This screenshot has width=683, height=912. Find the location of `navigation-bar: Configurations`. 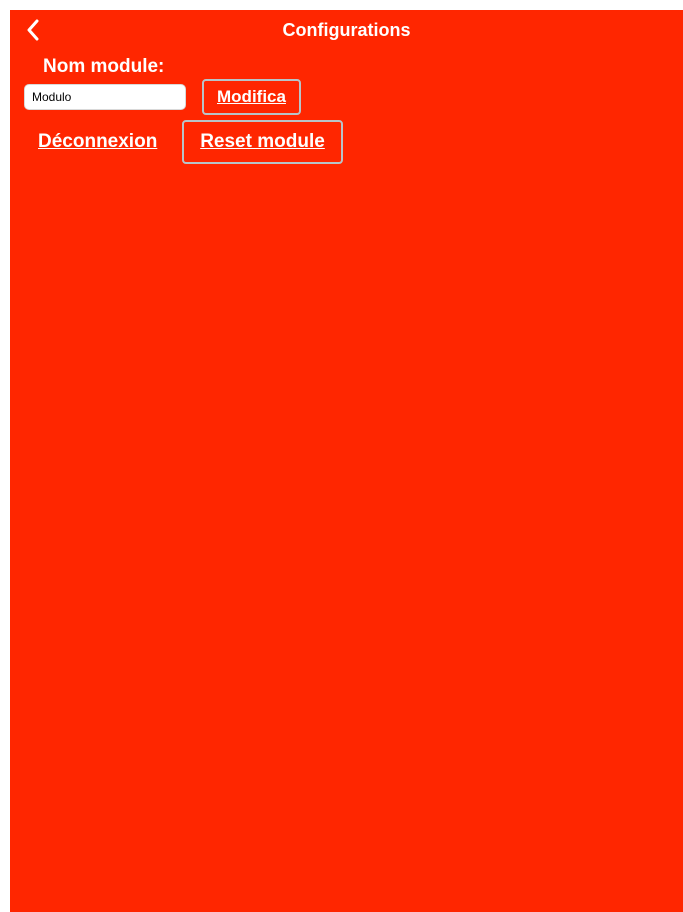

navigation-bar: Configurations is located at coordinates (346, 31).